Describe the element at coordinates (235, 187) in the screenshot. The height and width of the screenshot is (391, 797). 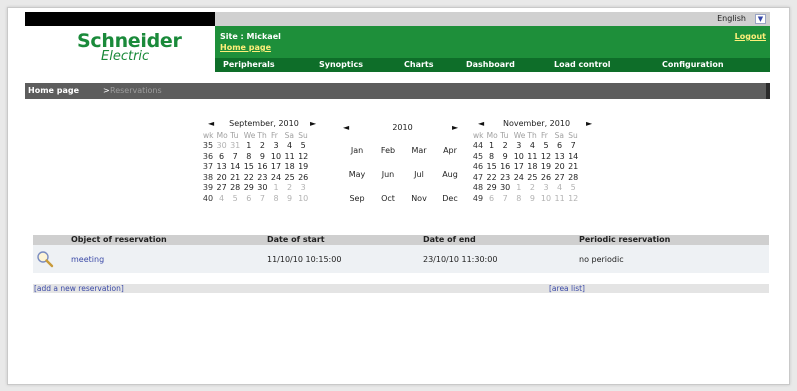
I see `calendar-day: 28` at that location.